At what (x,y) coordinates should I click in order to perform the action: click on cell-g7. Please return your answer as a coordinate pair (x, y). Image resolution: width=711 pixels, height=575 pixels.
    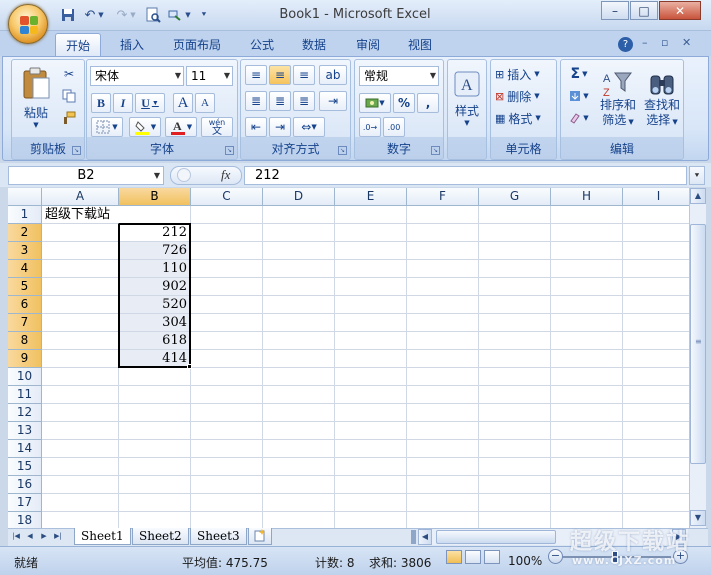
    Looking at the image, I should click on (515, 323).